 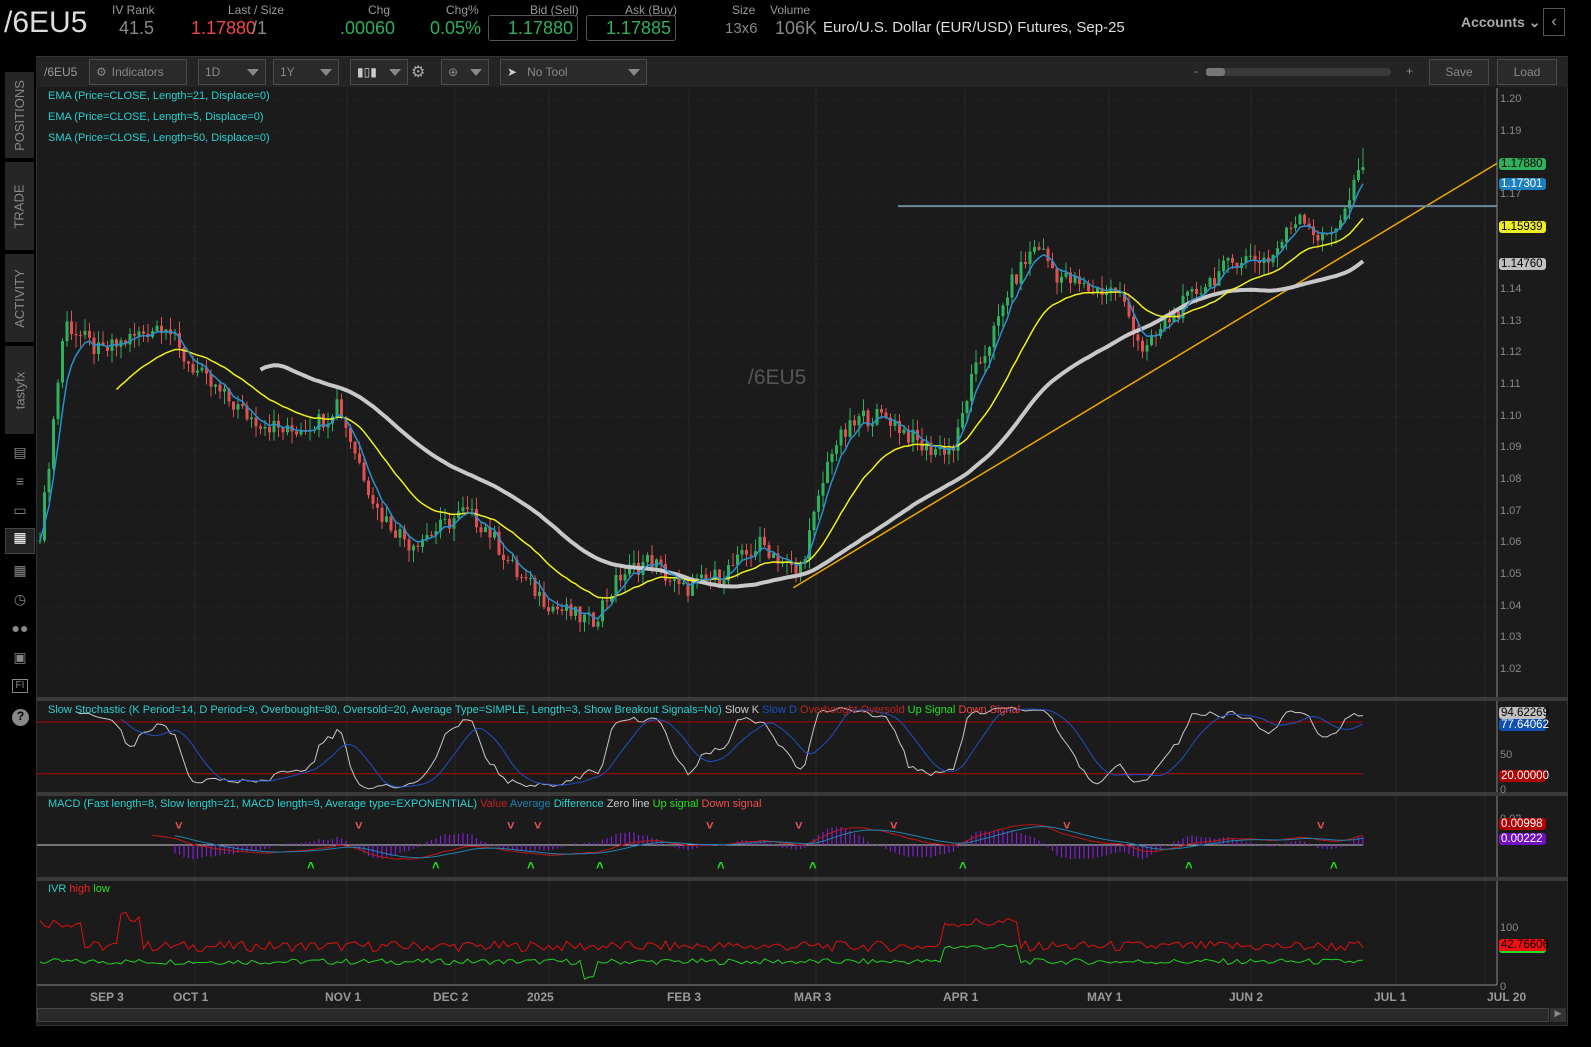 What do you see at coordinates (1511, 320) in the screenshot?
I see `price-axis-label: 1.13` at bounding box center [1511, 320].